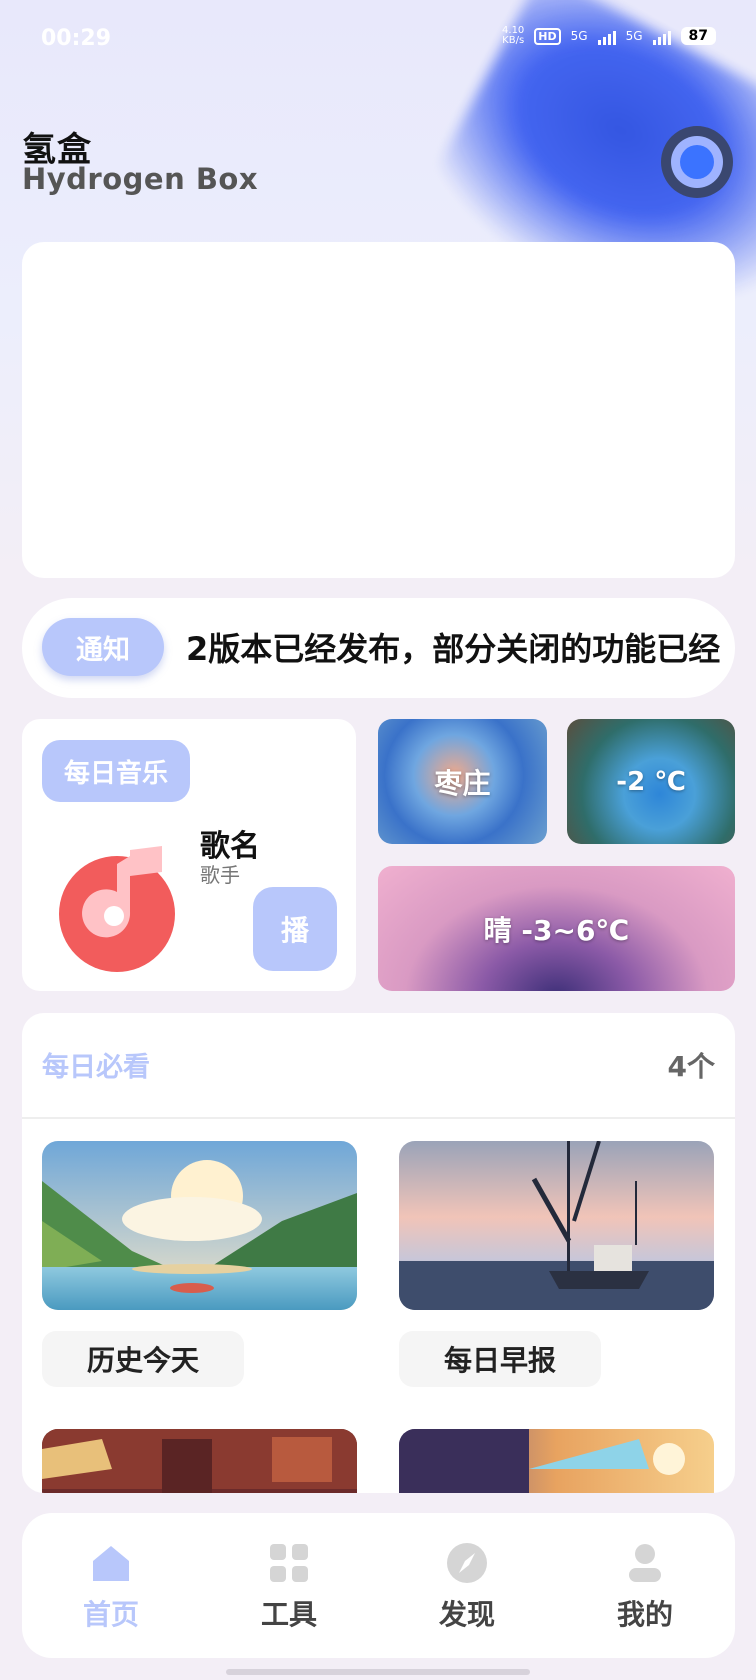  What do you see at coordinates (645, 1563) in the screenshot?
I see `user-icon` at bounding box center [645, 1563].